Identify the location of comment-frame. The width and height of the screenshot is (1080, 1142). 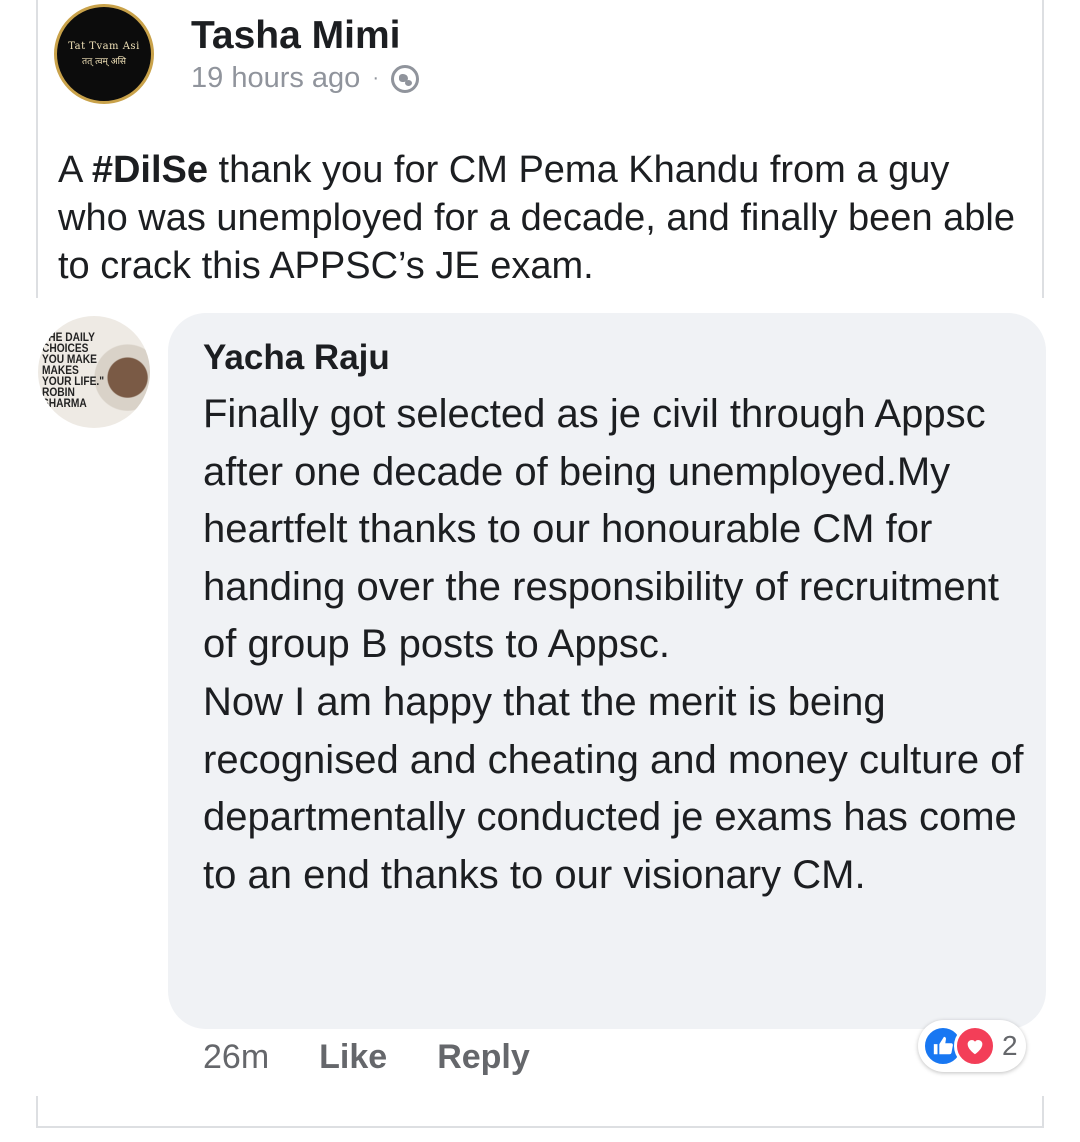
(540, 1112).